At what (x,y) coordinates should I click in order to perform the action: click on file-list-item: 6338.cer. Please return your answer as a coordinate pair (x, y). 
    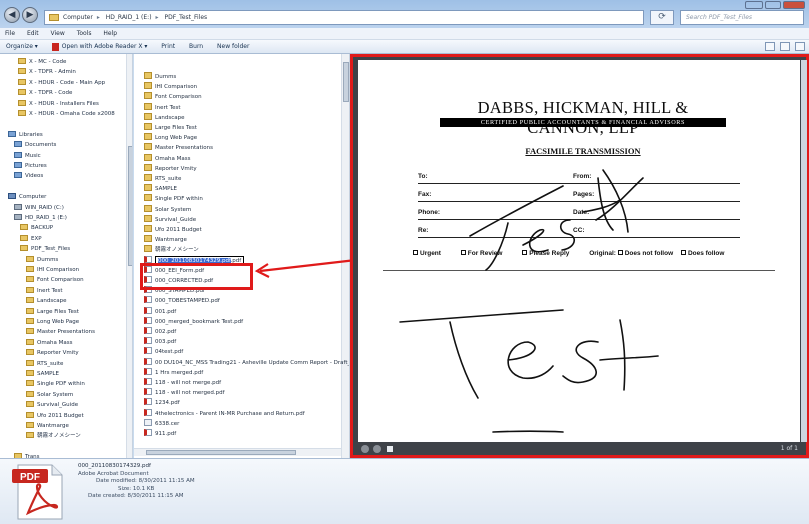
    Looking at the image, I should click on (161, 423).